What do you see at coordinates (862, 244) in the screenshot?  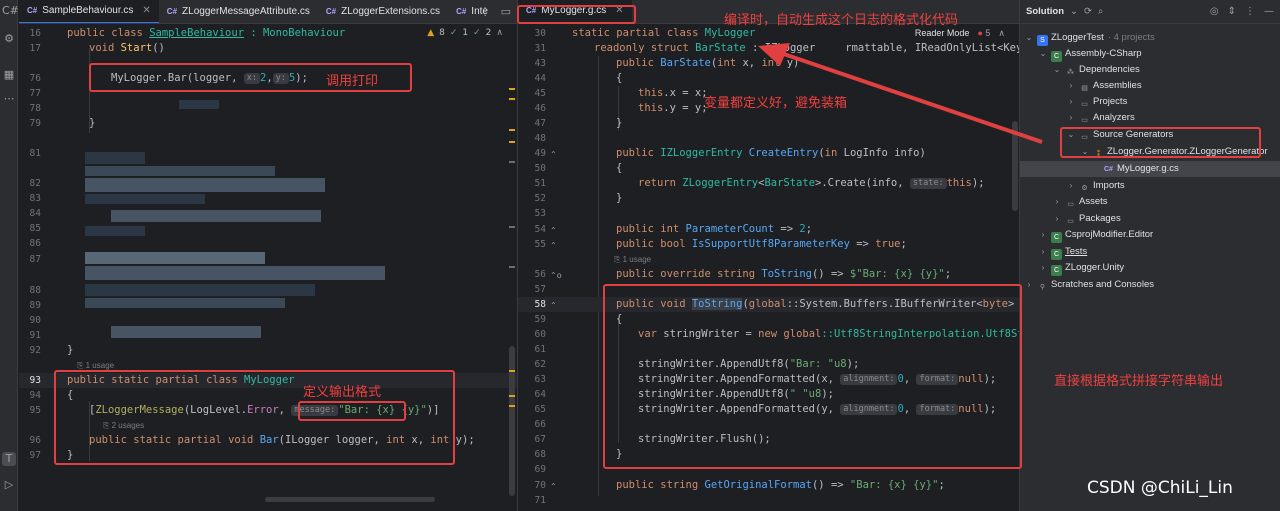 I see `code-token: =>` at bounding box center [862, 244].